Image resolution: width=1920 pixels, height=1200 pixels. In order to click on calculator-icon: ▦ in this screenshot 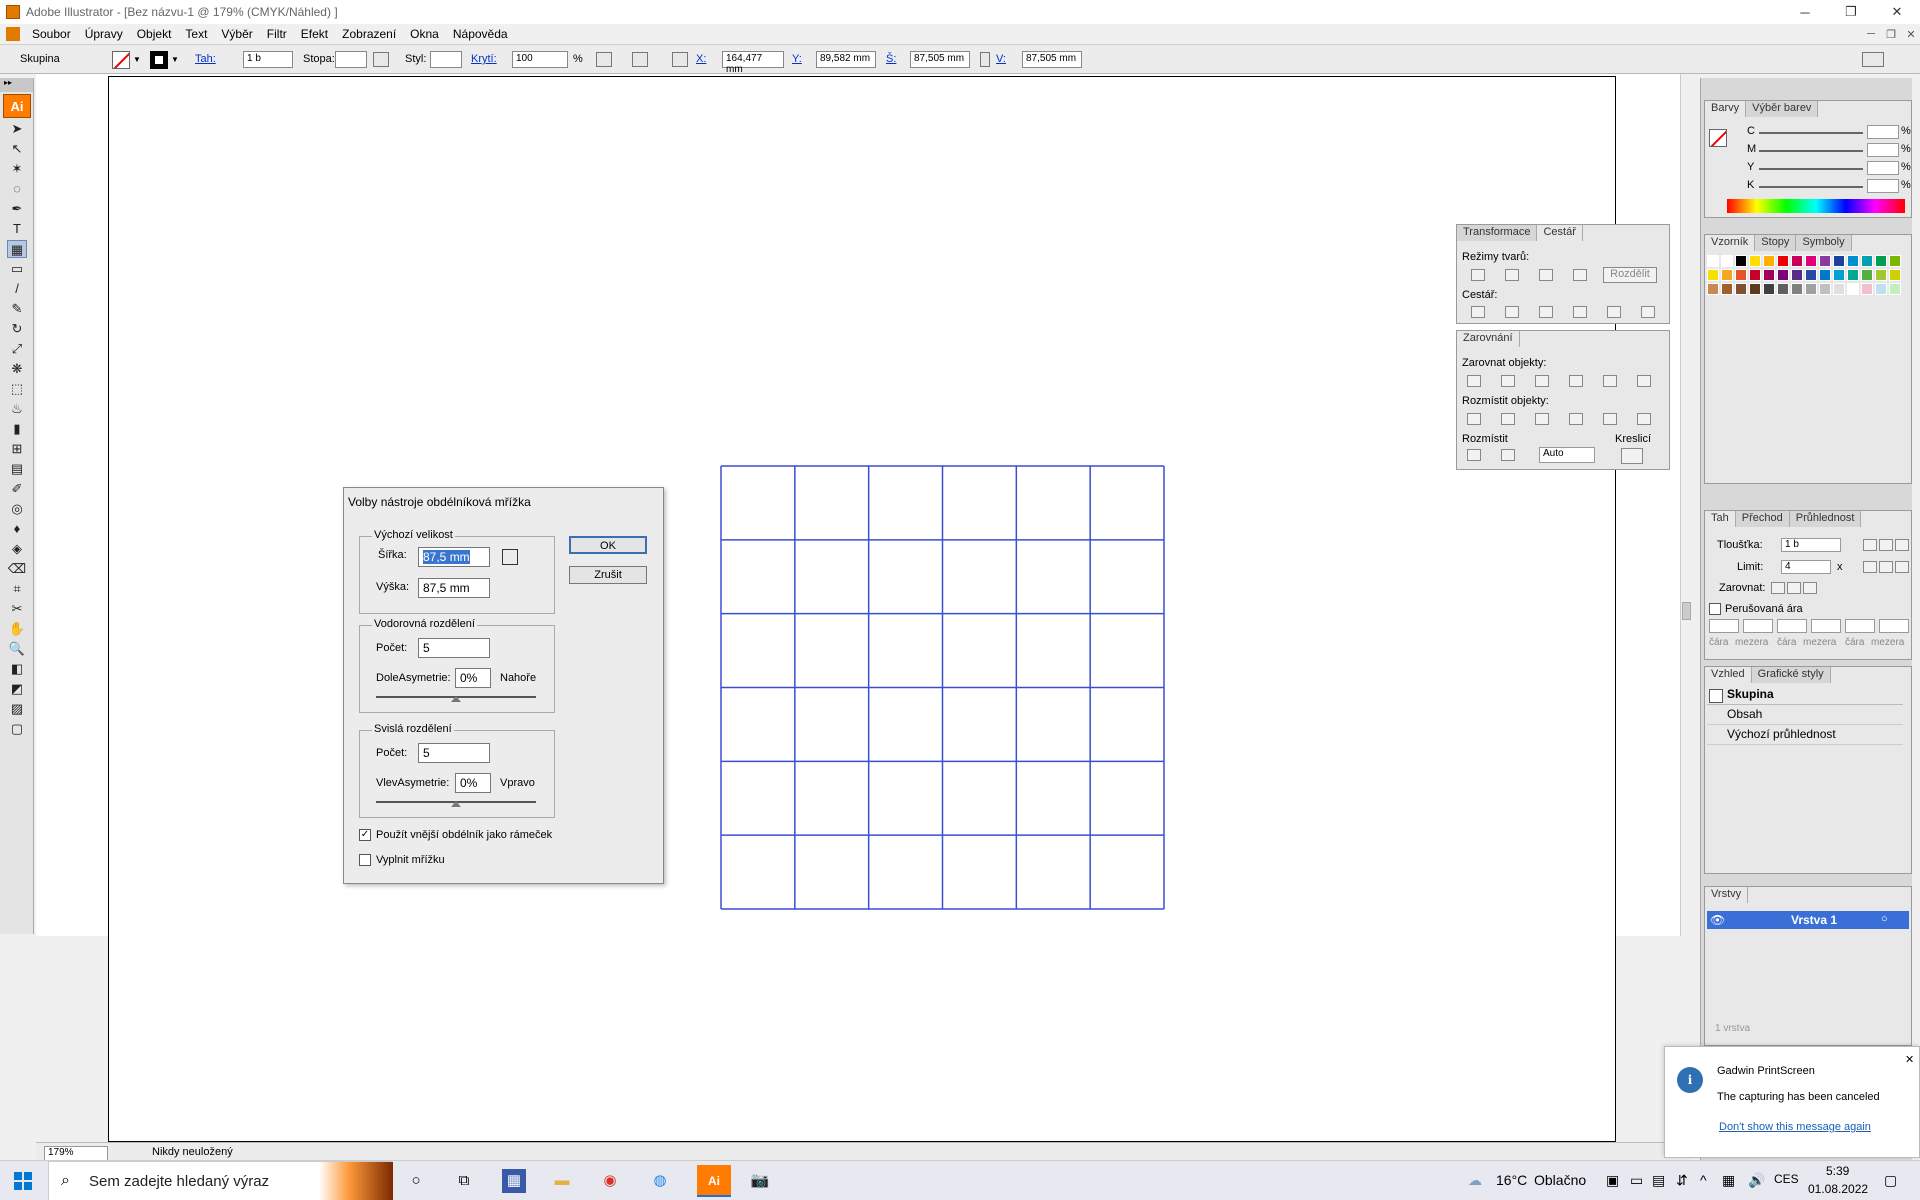, I will do `click(514, 1181)`.